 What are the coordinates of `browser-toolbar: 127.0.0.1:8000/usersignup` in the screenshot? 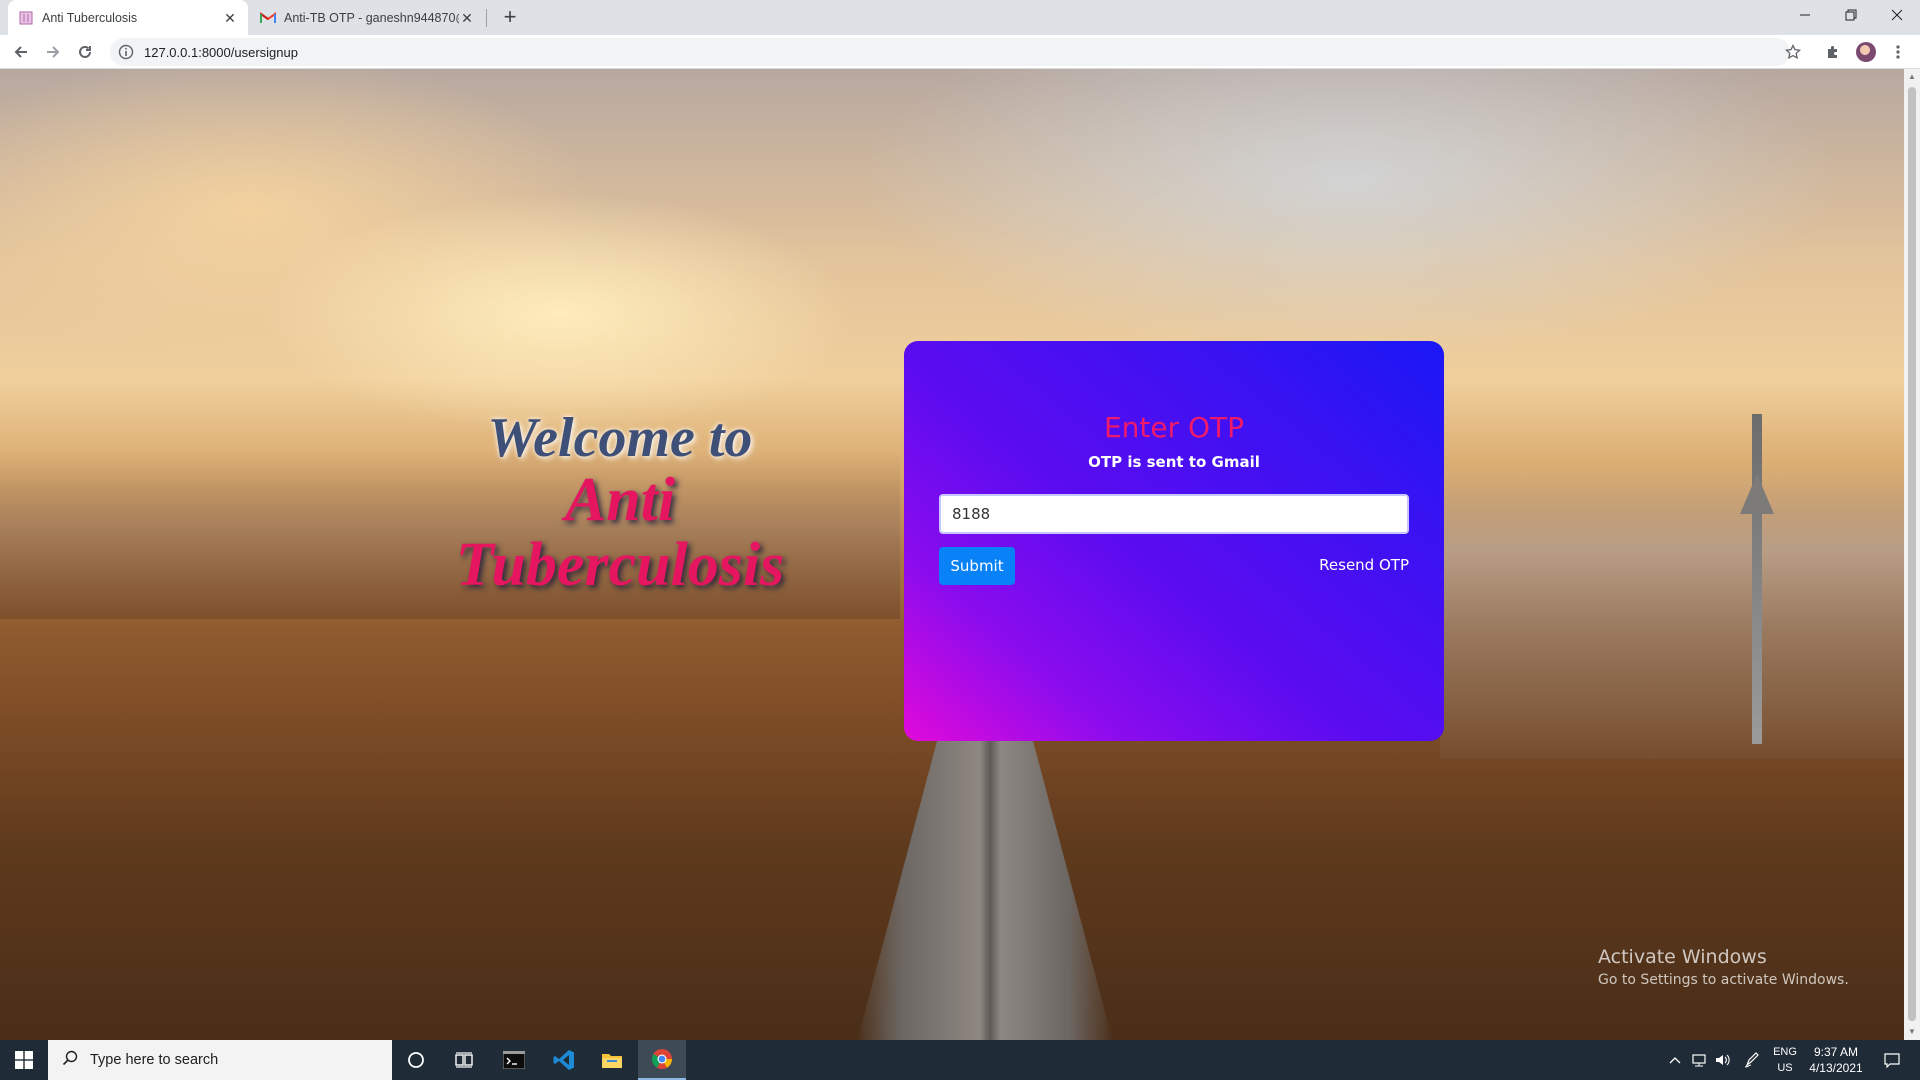 It's located at (960, 52).